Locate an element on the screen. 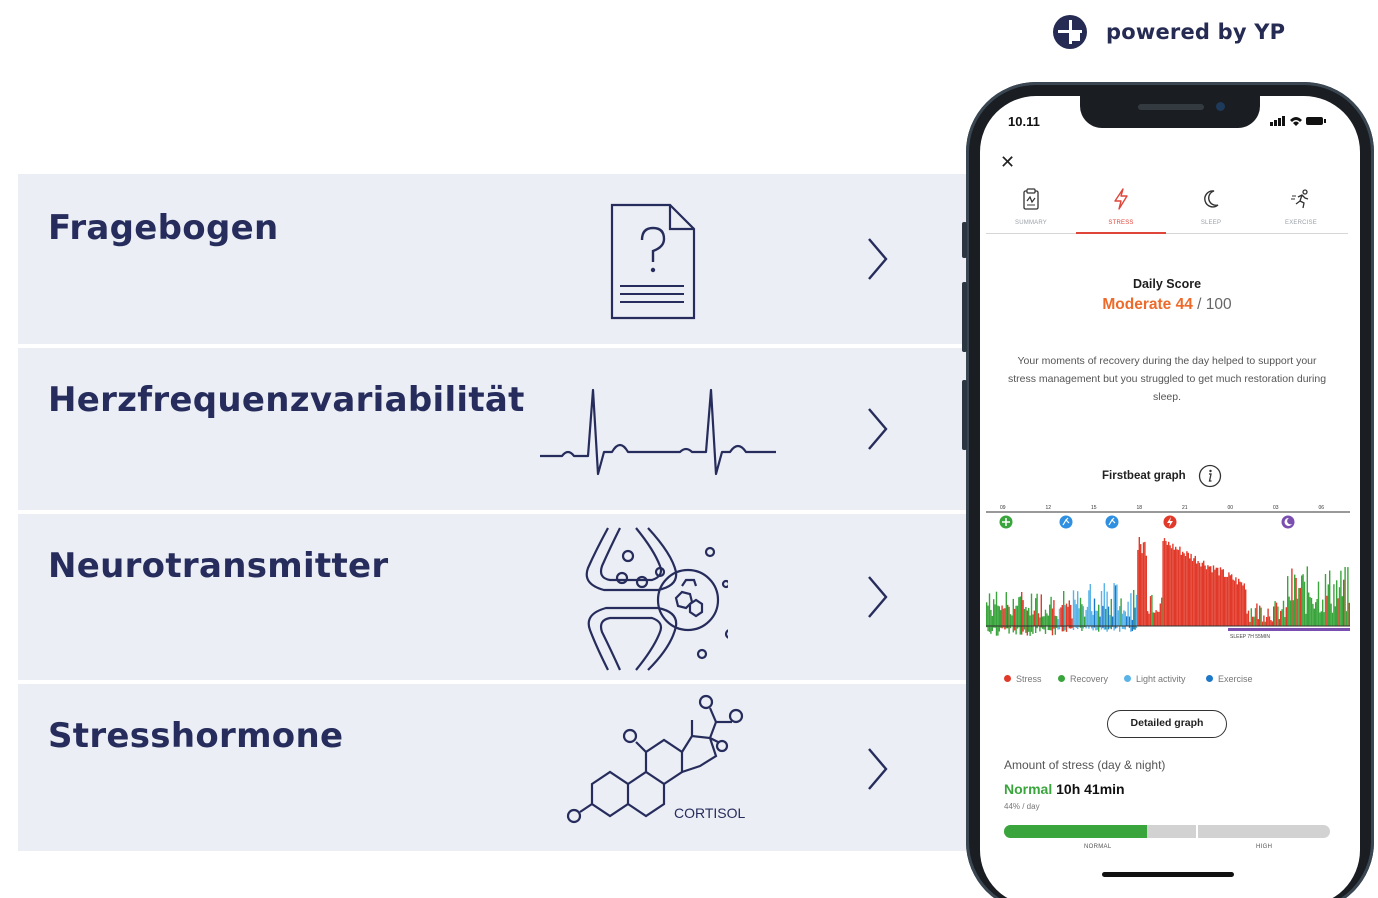 Image resolution: width=1378 pixels, height=898 pixels. graph-legend: Stress Recovery Light activity Exercise is located at coordinates (1174, 681).